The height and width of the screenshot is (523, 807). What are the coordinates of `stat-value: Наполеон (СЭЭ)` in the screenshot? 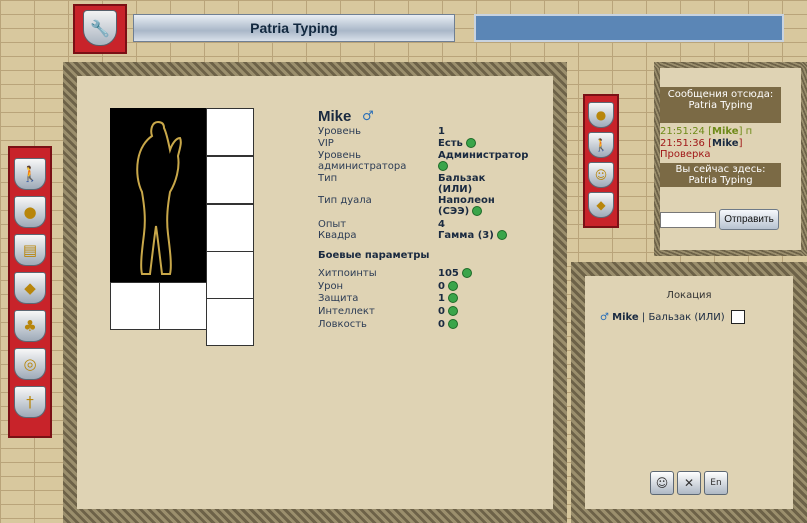 It's located at (466, 206).